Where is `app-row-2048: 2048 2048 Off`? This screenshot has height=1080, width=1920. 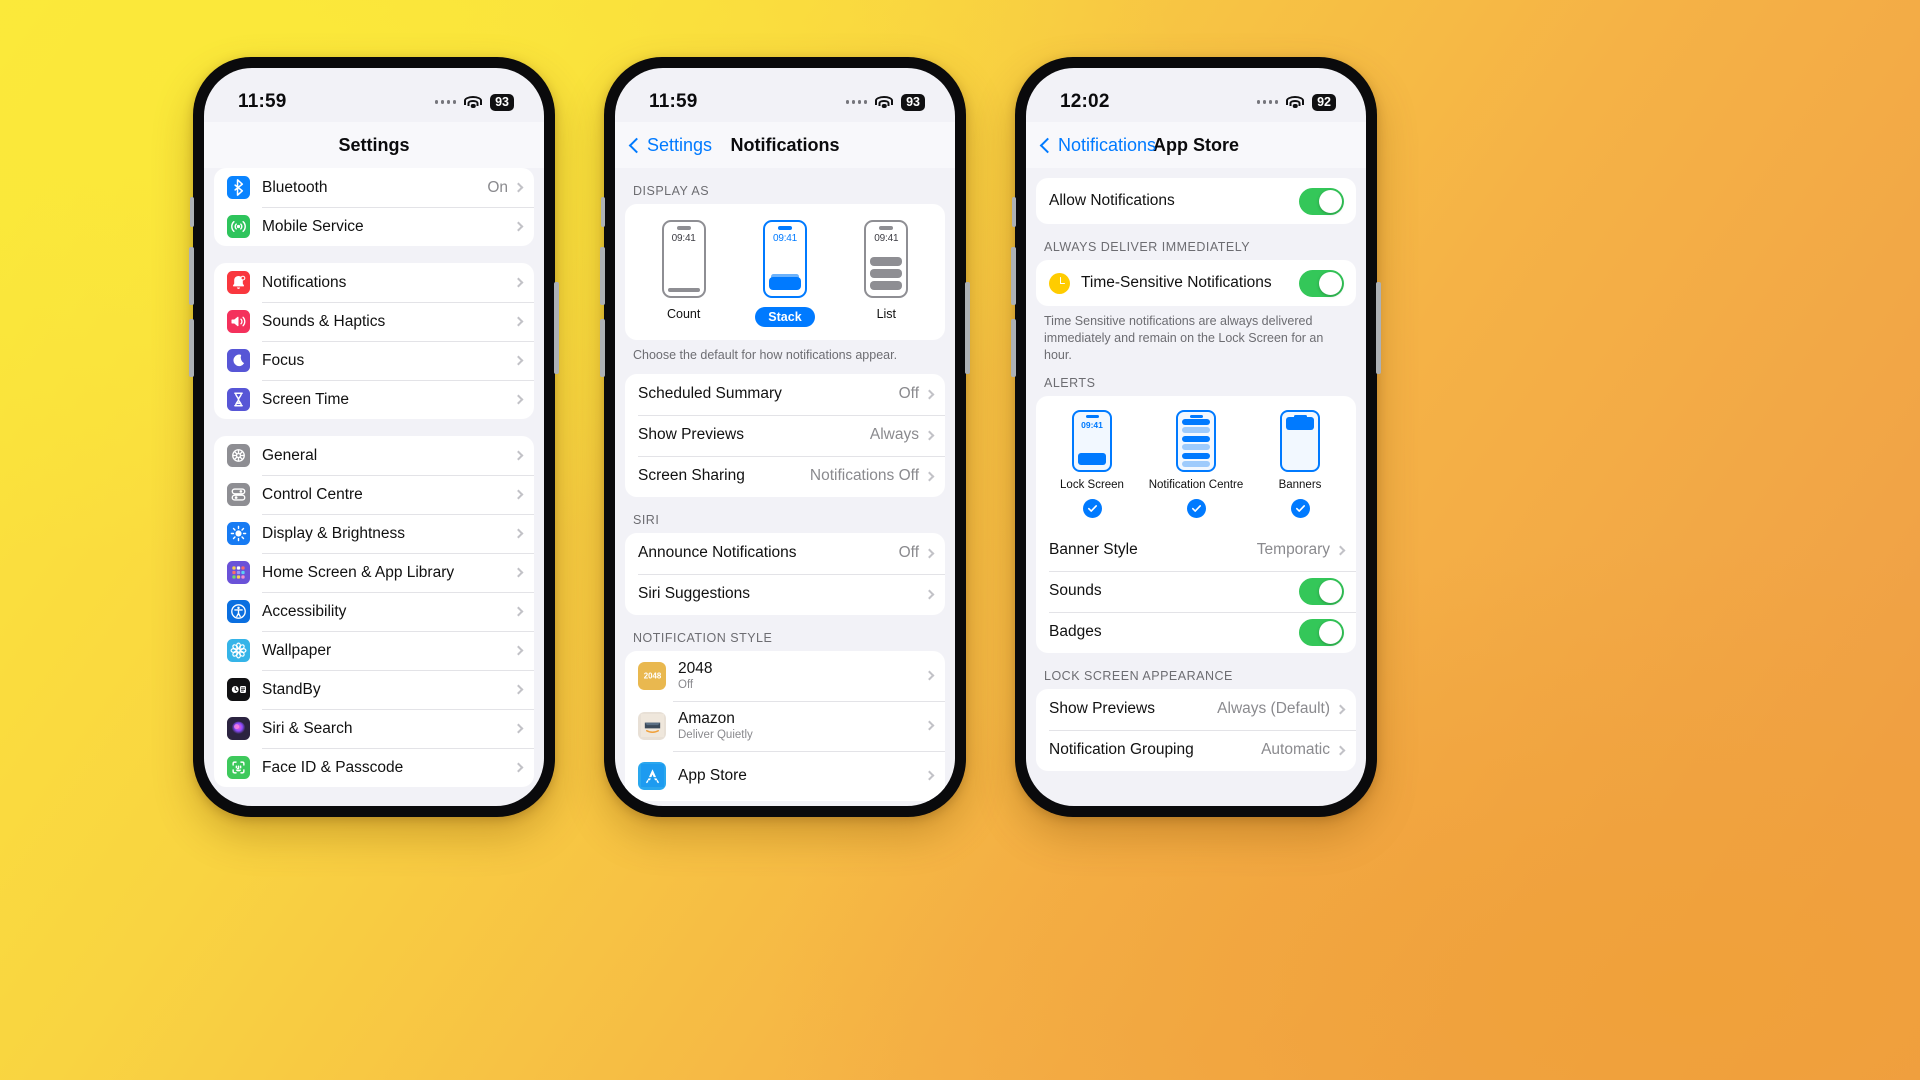 app-row-2048: 2048 2048 Off is located at coordinates (785, 676).